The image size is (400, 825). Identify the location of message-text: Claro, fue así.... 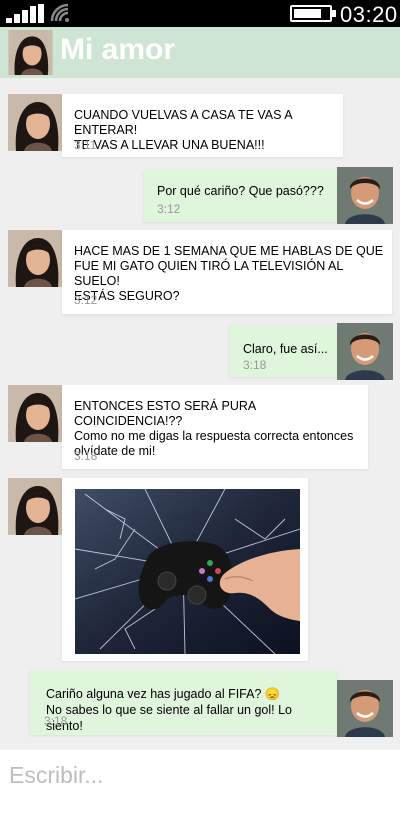
(285, 349).